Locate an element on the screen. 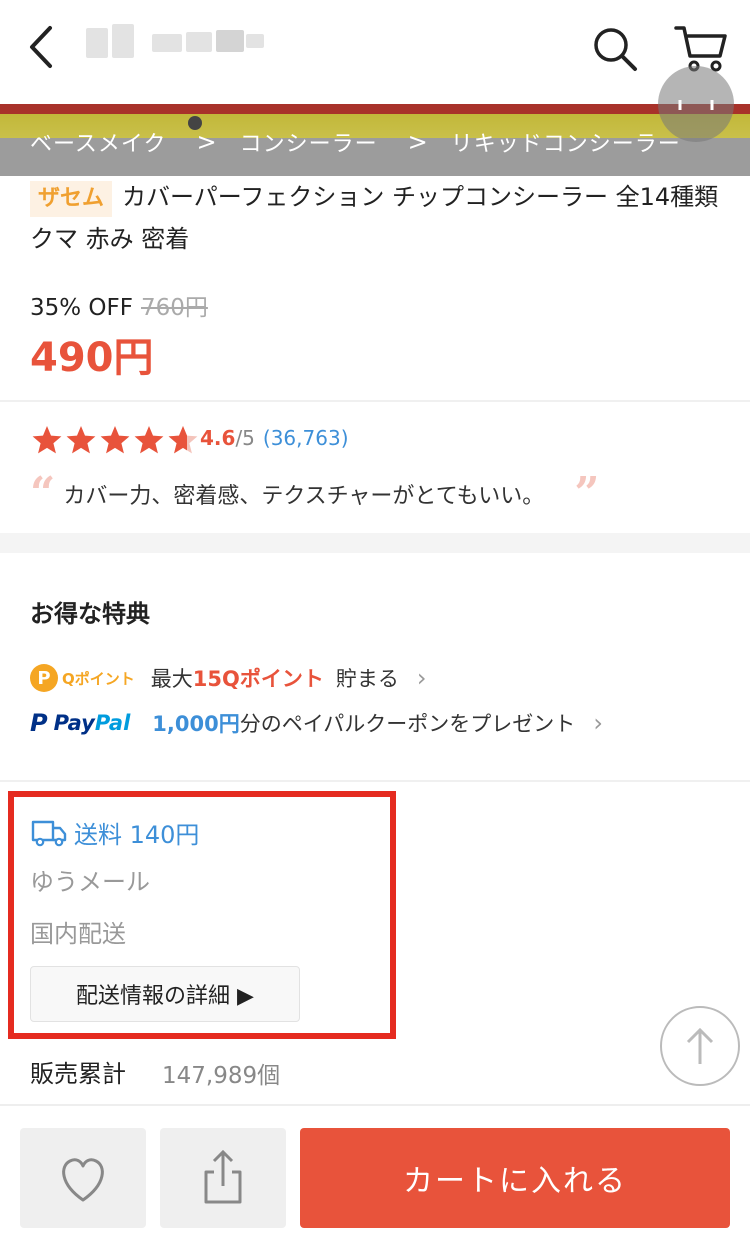 This screenshot has width=750, height=1246. qpoint-logo: P Qポイント is located at coordinates (82, 678).